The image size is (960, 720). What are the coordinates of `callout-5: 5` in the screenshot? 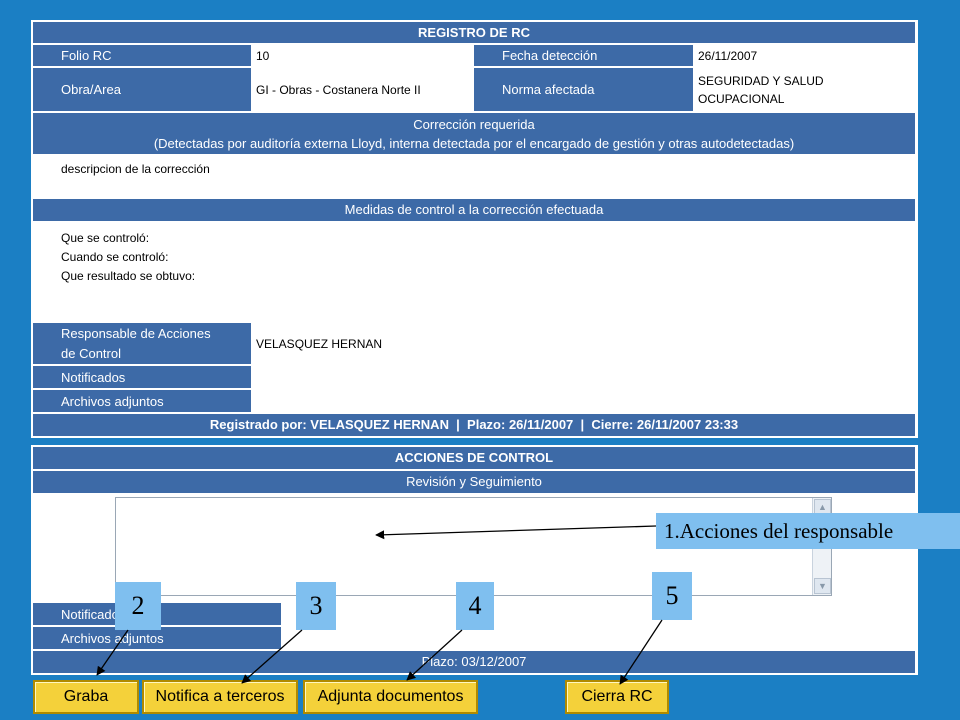 It's located at (672, 596).